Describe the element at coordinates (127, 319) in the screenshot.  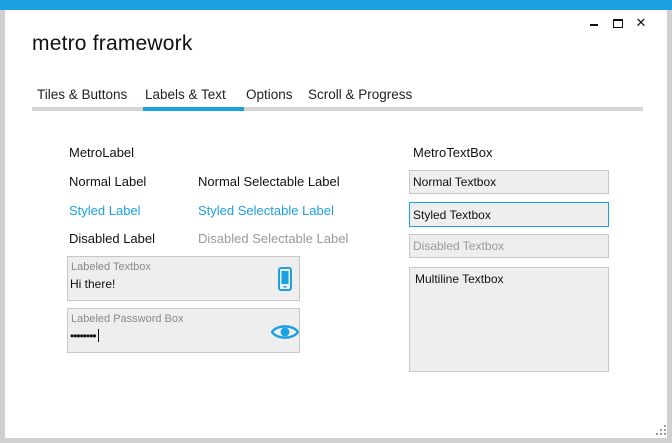
I see `labeled-password-label: Labeled Password Box` at that location.